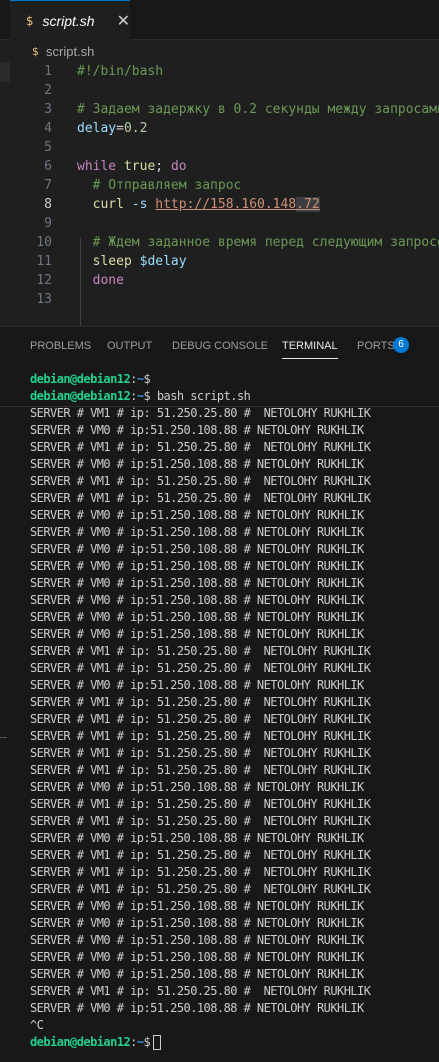 This screenshot has width=439, height=1062. What do you see at coordinates (219, 90) in the screenshot?
I see `code-line: 2` at bounding box center [219, 90].